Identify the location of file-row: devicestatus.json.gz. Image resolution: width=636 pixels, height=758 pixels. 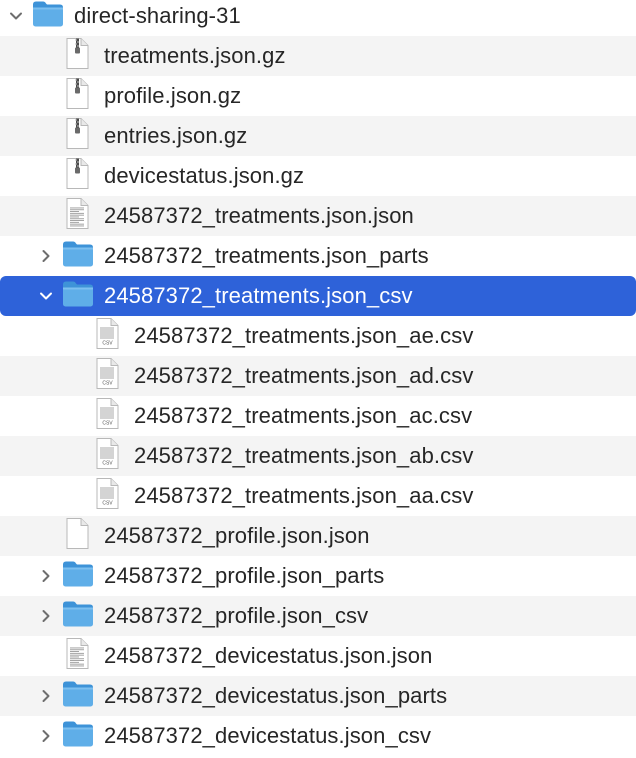
(318, 176).